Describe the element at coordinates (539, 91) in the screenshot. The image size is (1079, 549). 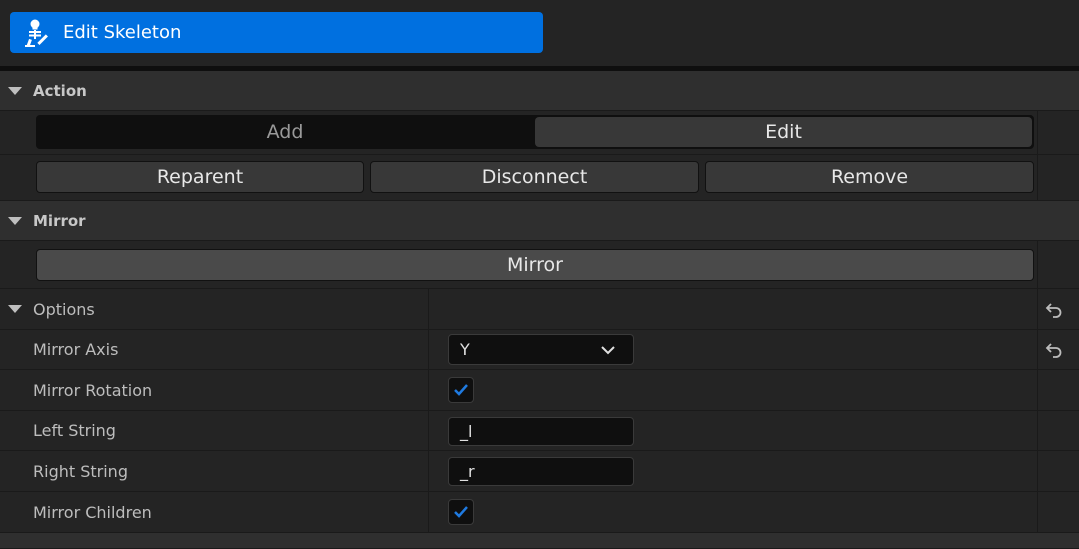
I see `section-header-action: Action` at that location.